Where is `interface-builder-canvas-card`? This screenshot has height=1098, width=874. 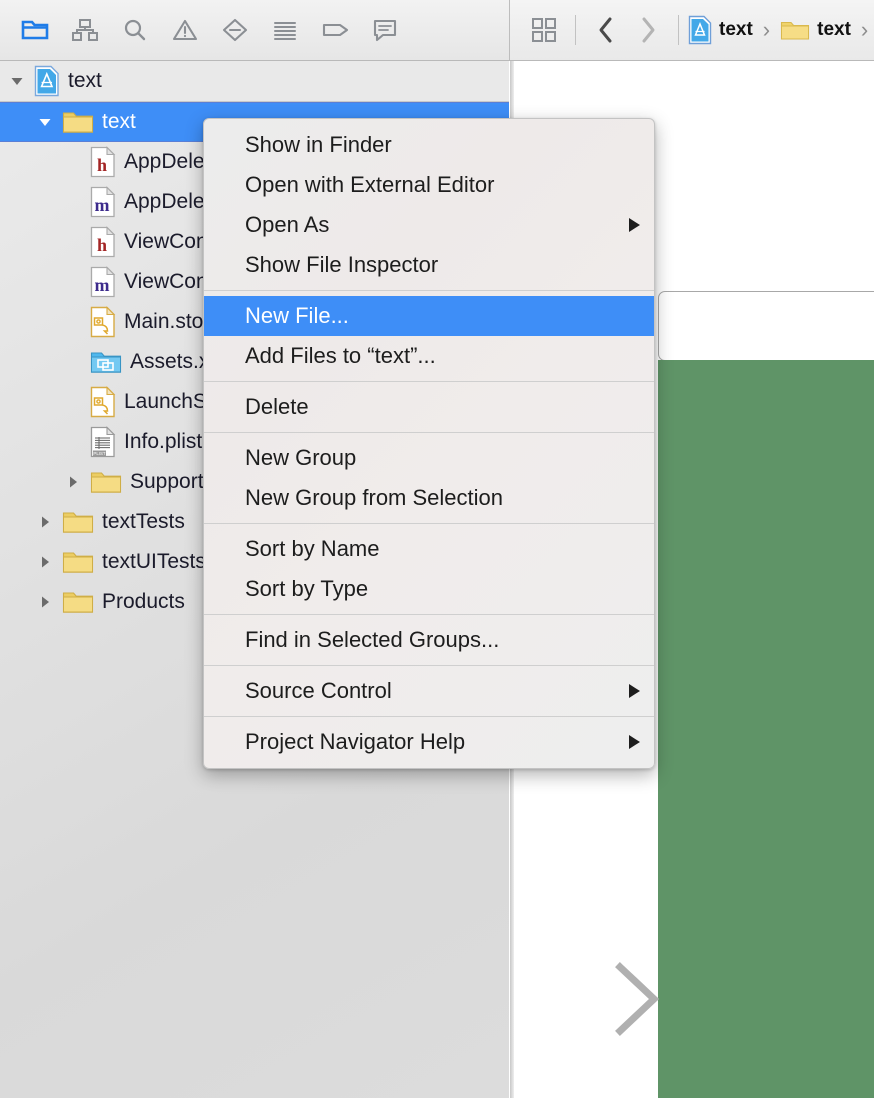 interface-builder-canvas-card is located at coordinates (766, 326).